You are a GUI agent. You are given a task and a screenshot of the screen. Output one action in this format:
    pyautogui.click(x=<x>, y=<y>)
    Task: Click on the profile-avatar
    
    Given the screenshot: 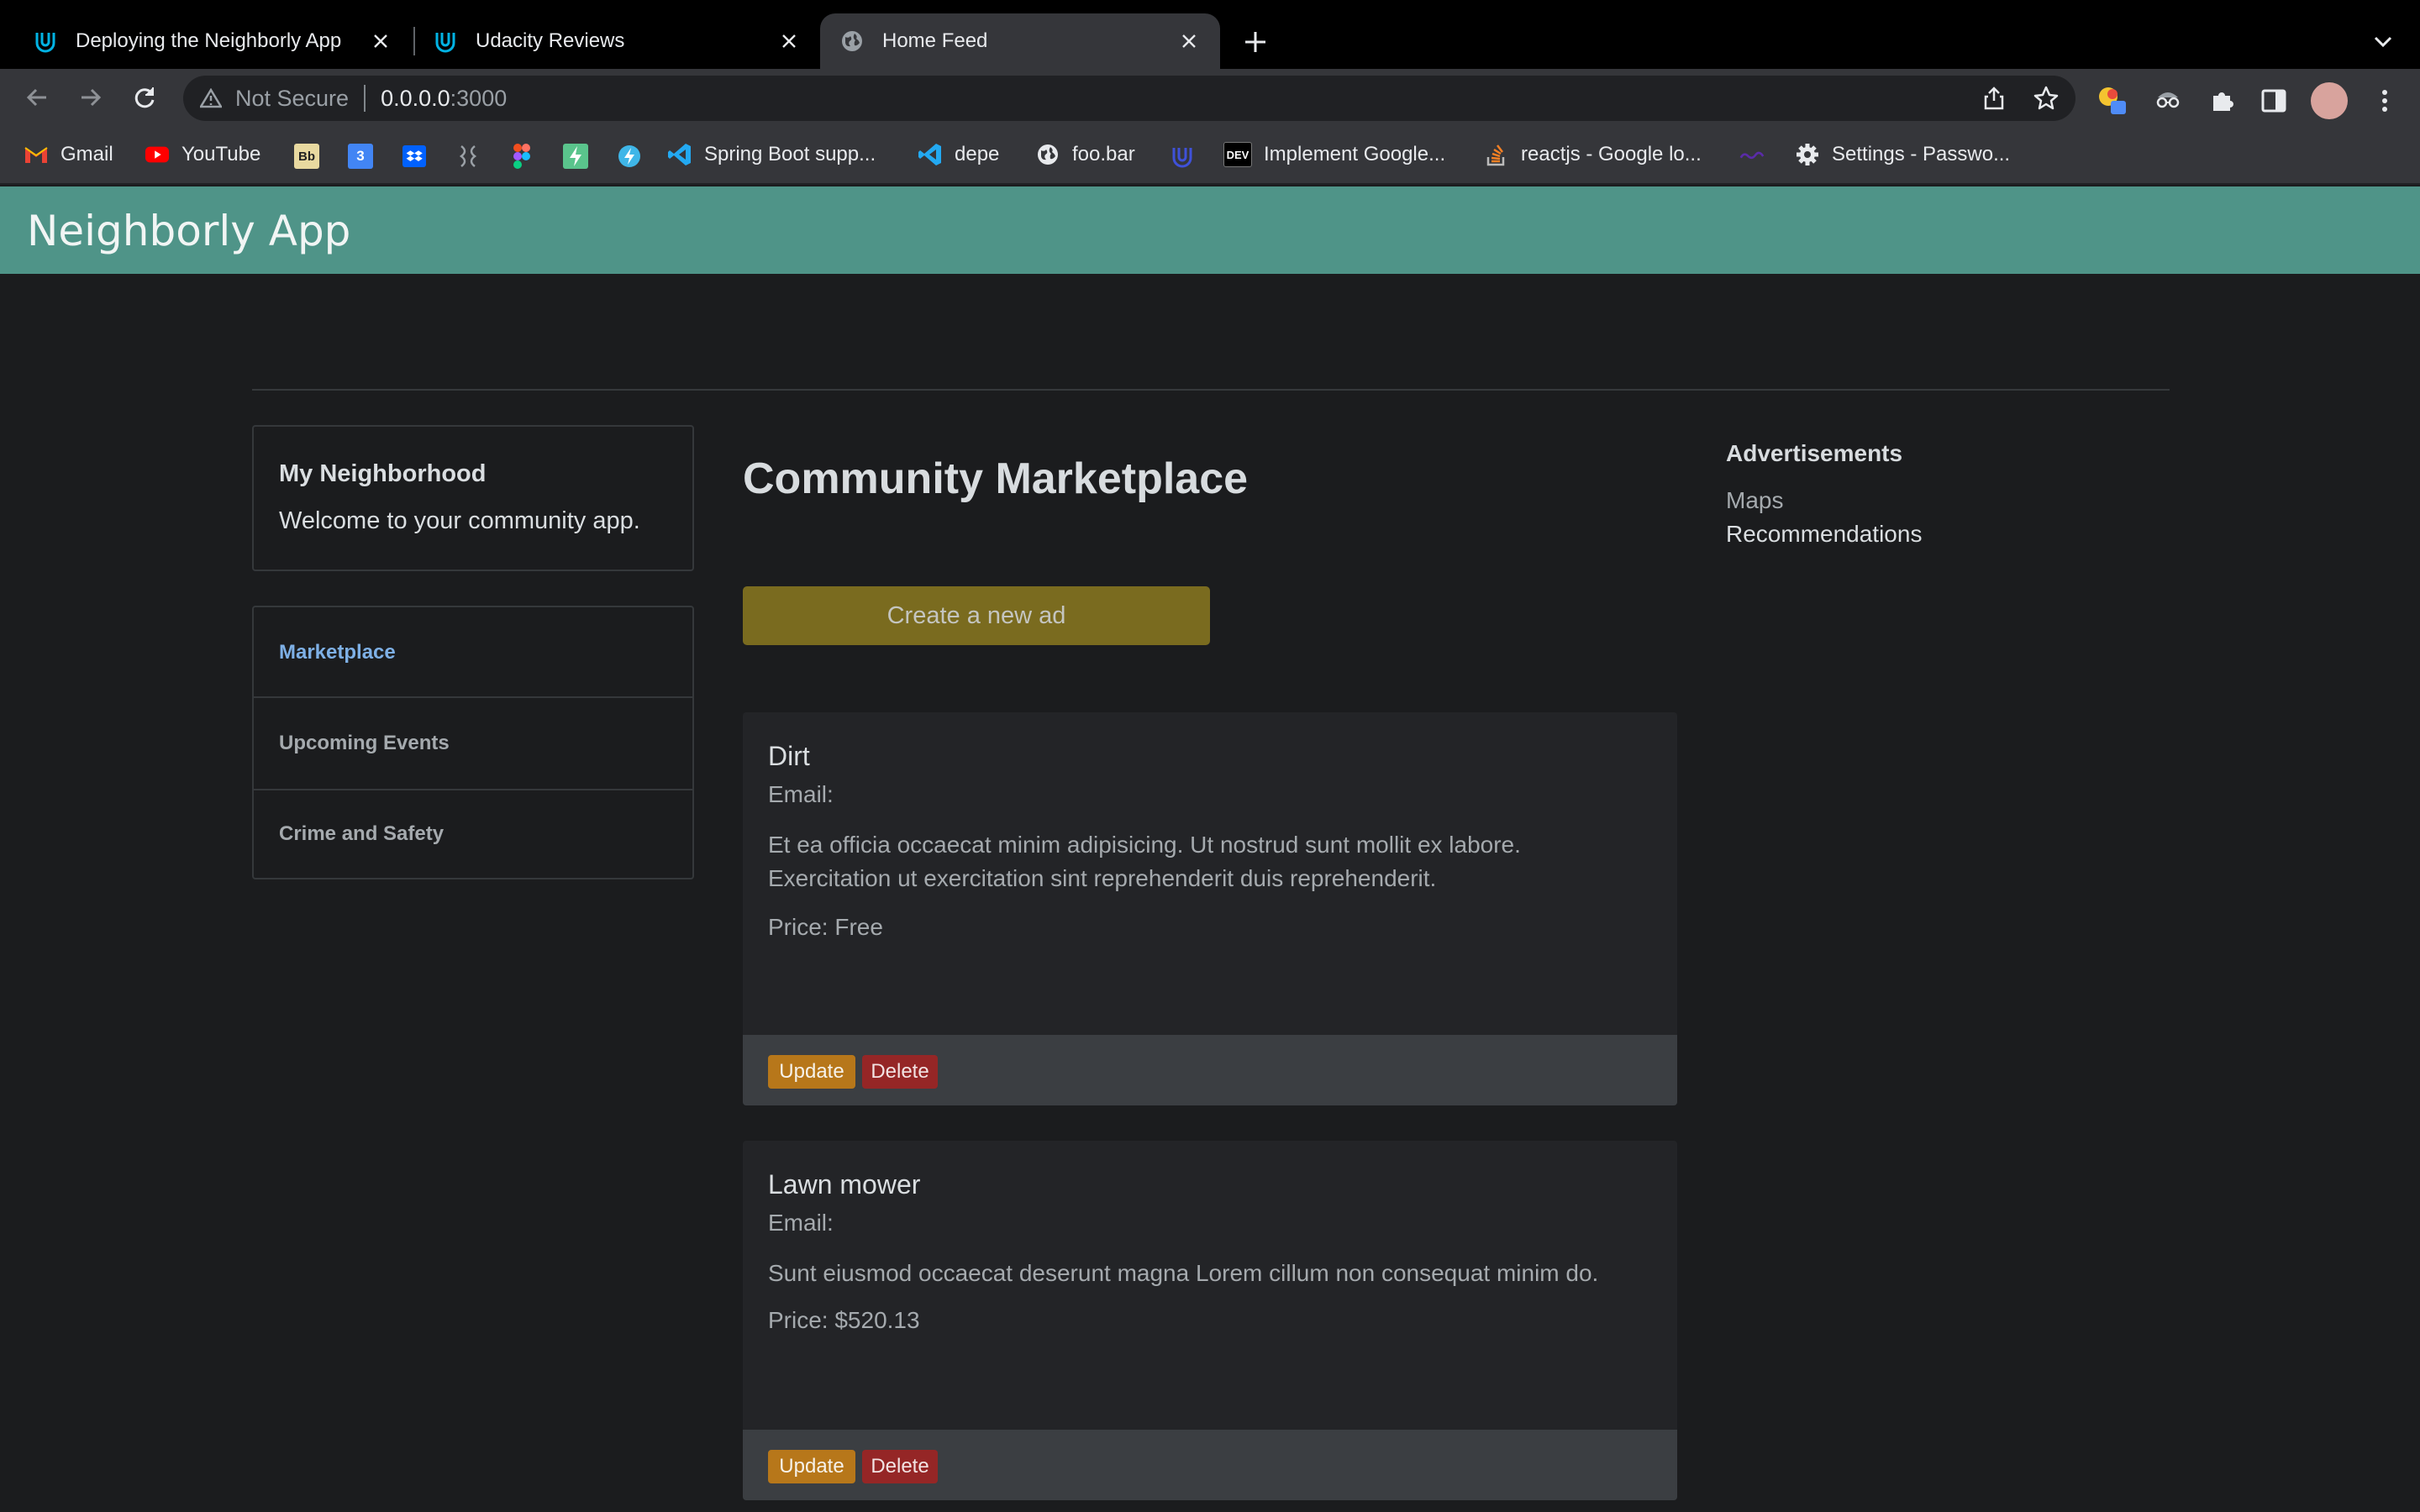 What is the action you would take?
    pyautogui.click(x=2329, y=100)
    